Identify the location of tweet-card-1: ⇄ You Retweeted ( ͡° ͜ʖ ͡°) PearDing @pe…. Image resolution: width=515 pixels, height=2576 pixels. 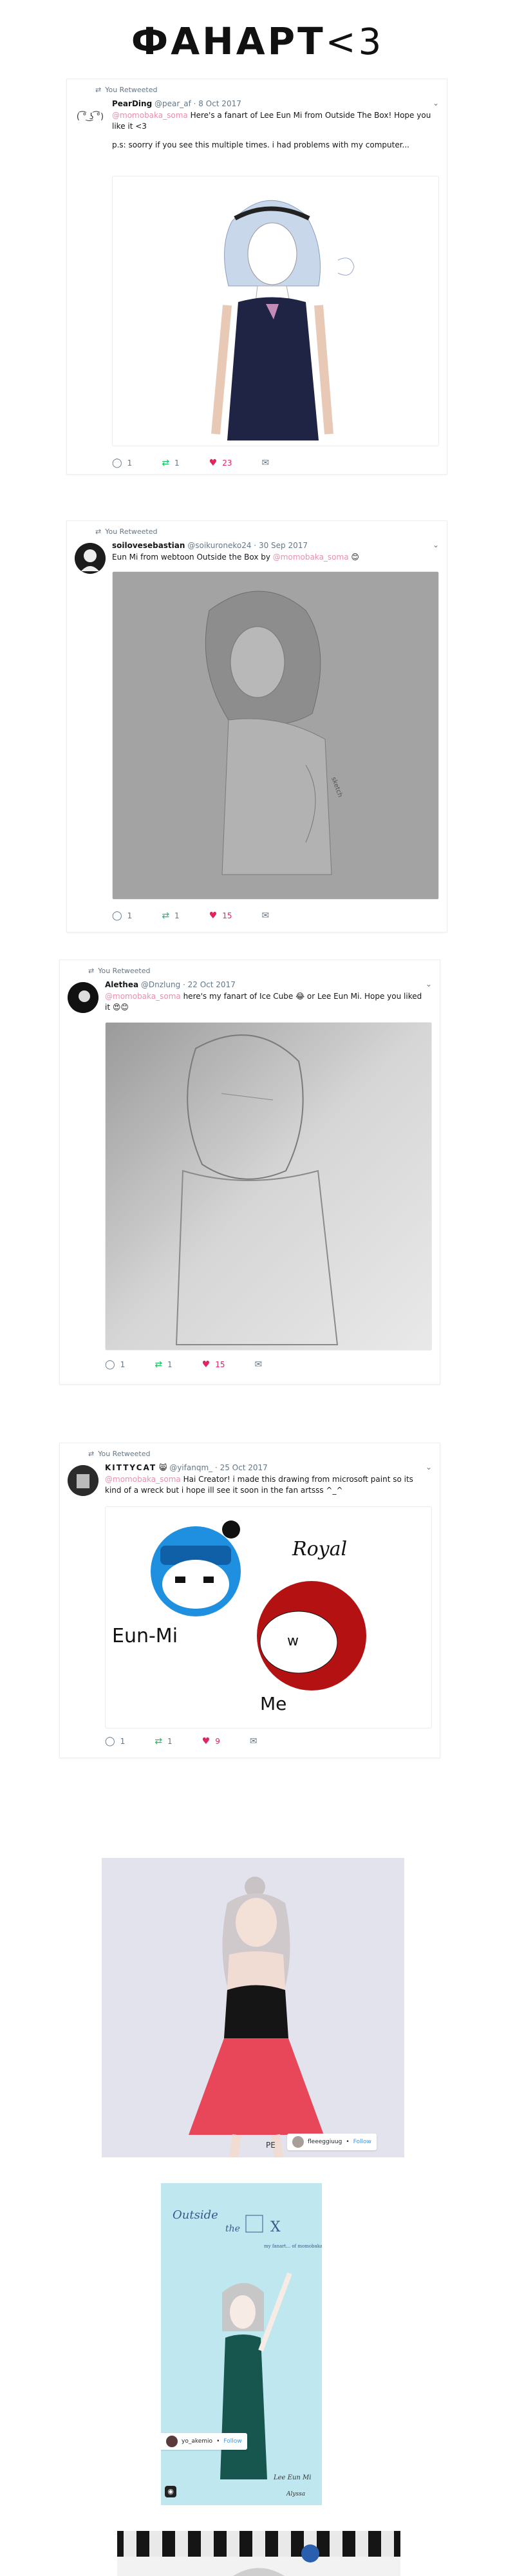
(256, 277).